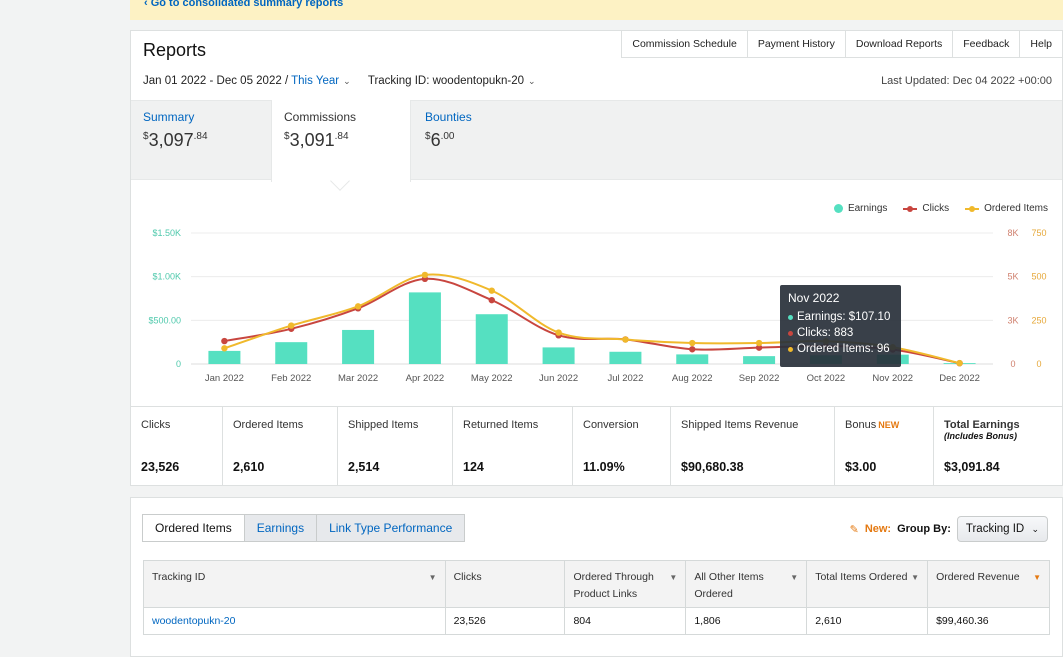  I want to click on consolidated-reports-link: ‹ Go to consolidated summary reports, so click(243, 4).